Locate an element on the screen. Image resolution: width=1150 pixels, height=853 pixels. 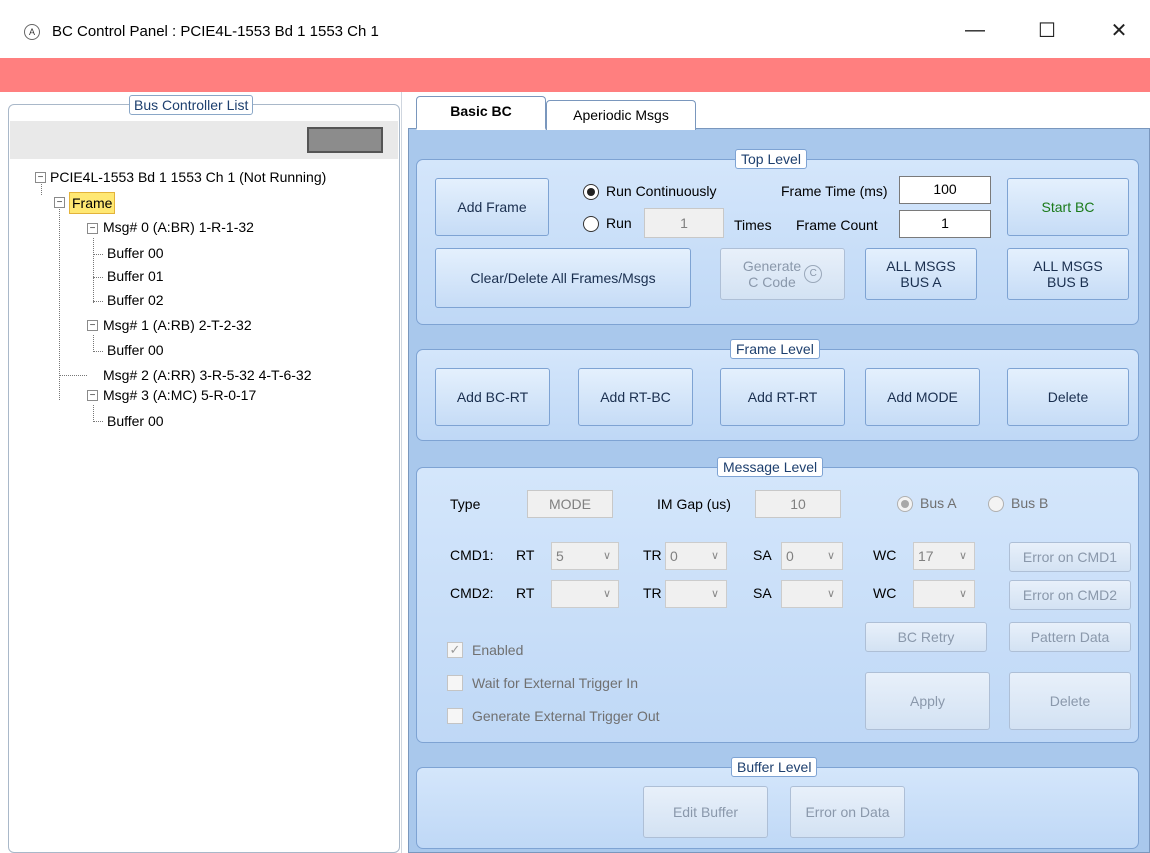
cmd1-tr-select: 0 ∨ is located at coordinates (696, 556).